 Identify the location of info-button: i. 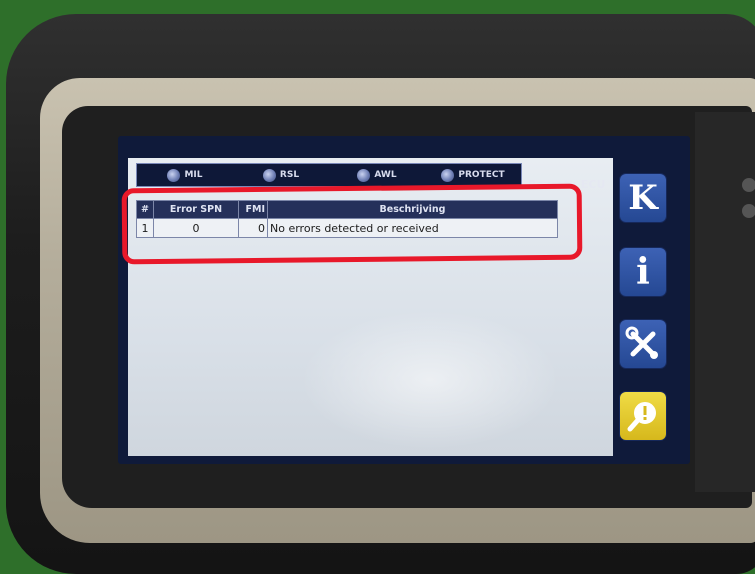
(643, 272).